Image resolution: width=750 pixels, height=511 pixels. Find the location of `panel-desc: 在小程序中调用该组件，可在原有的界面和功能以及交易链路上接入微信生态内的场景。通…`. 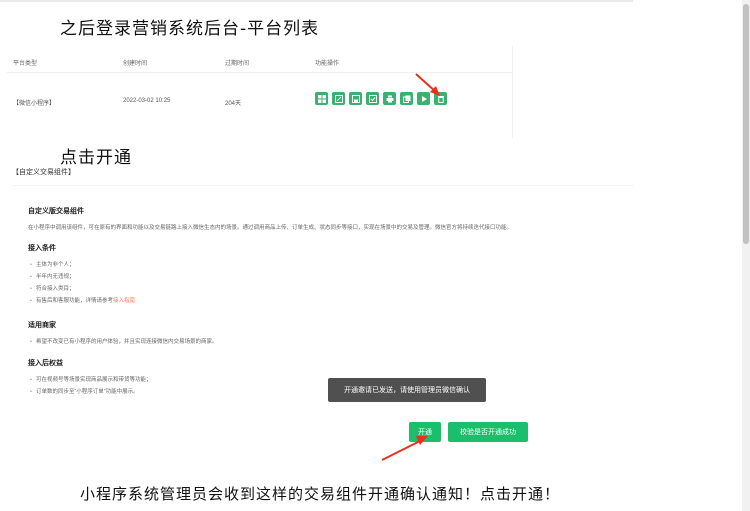

panel-desc: 在小程序中调用该组件，可在原有的界面和功能以及交易链路上接入微信生态内的场景。通… is located at coordinates (270, 228).